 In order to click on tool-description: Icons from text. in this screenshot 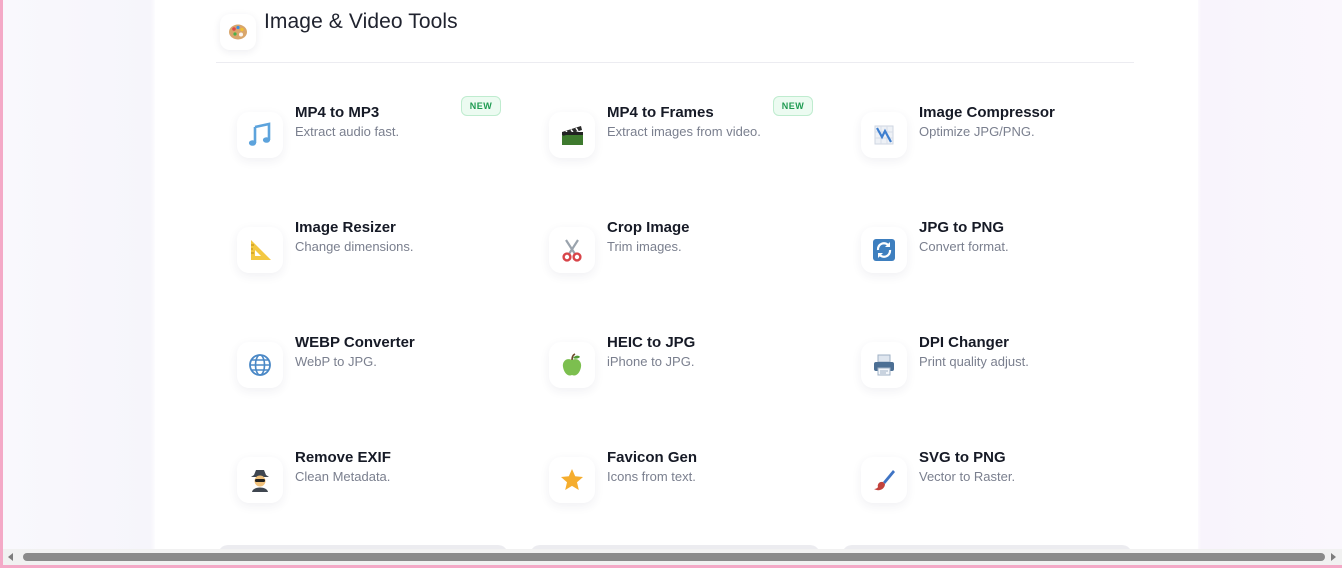, I will do `click(651, 476)`.